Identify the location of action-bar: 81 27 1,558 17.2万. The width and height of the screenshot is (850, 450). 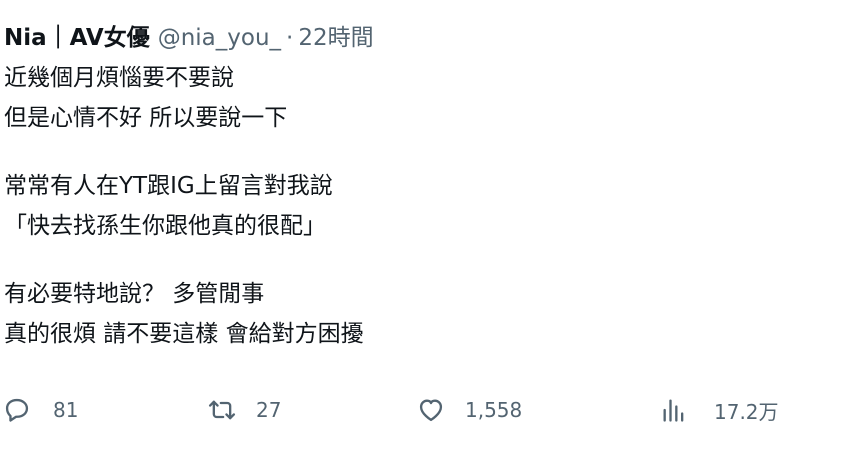
(425, 410).